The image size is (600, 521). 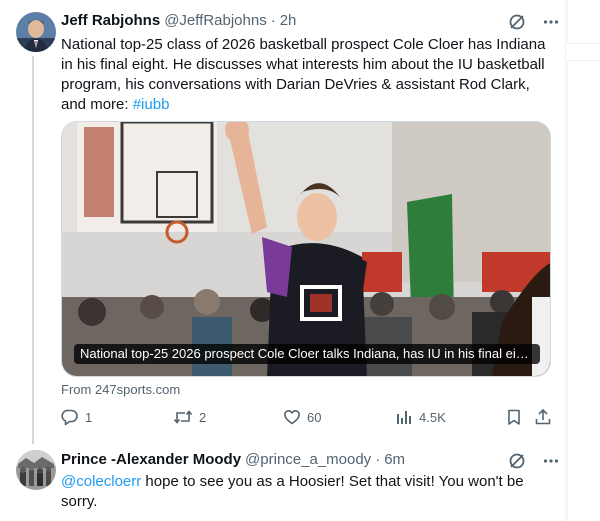 I want to click on link-card-source: From 247sports.com, so click(x=120, y=389).